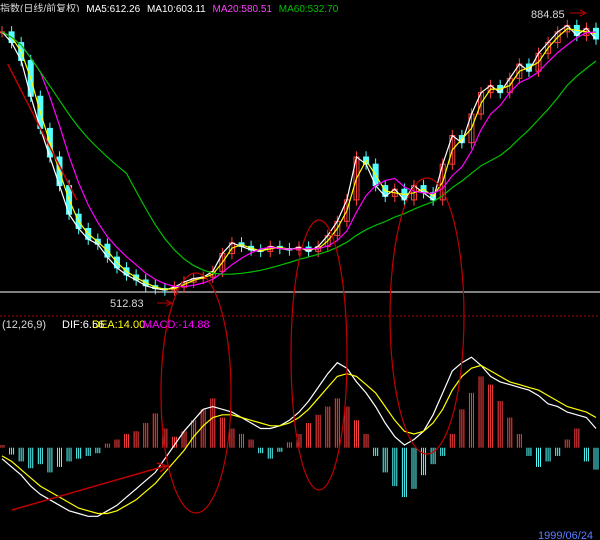 The height and width of the screenshot is (540, 600). Describe the element at coordinates (24, 325) in the screenshot. I see `macd-params: (12,26,9)` at that location.